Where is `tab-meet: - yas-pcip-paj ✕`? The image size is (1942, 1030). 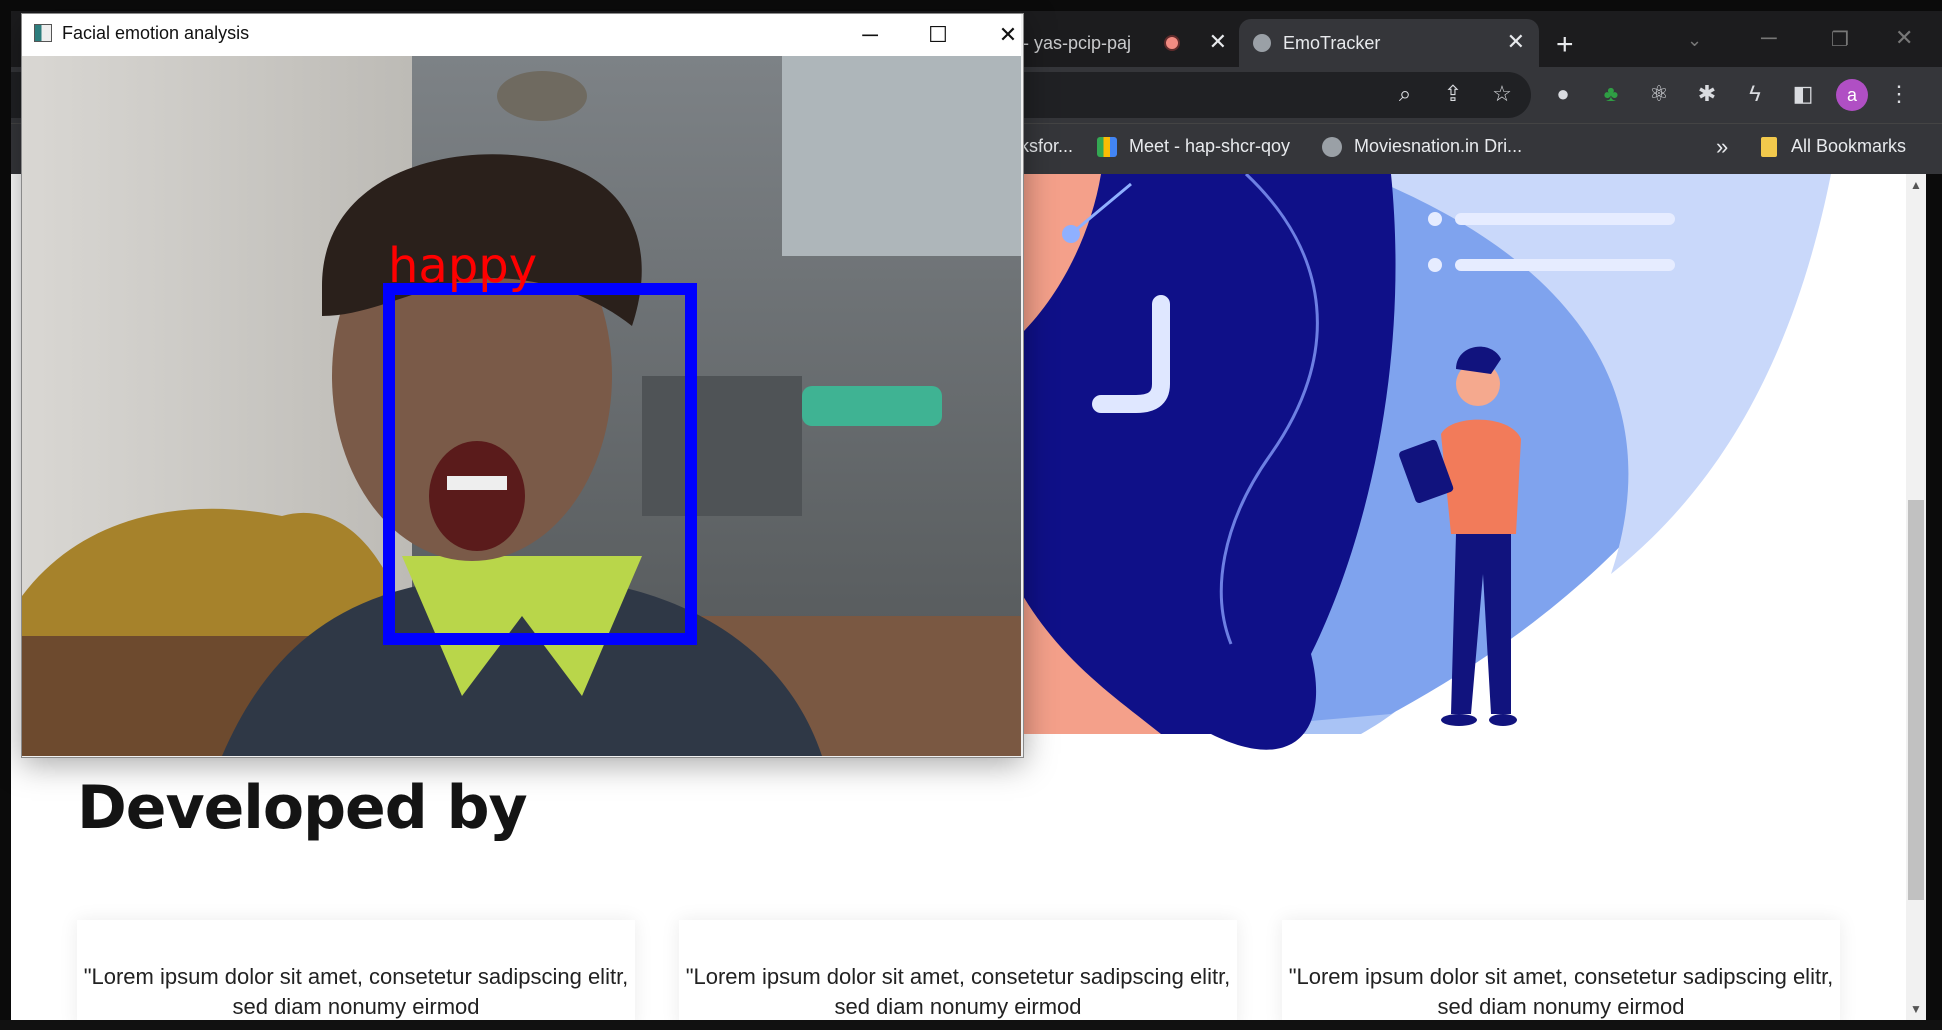
tab-meet: - yas-pcip-paj ✕ is located at coordinates (1126, 43).